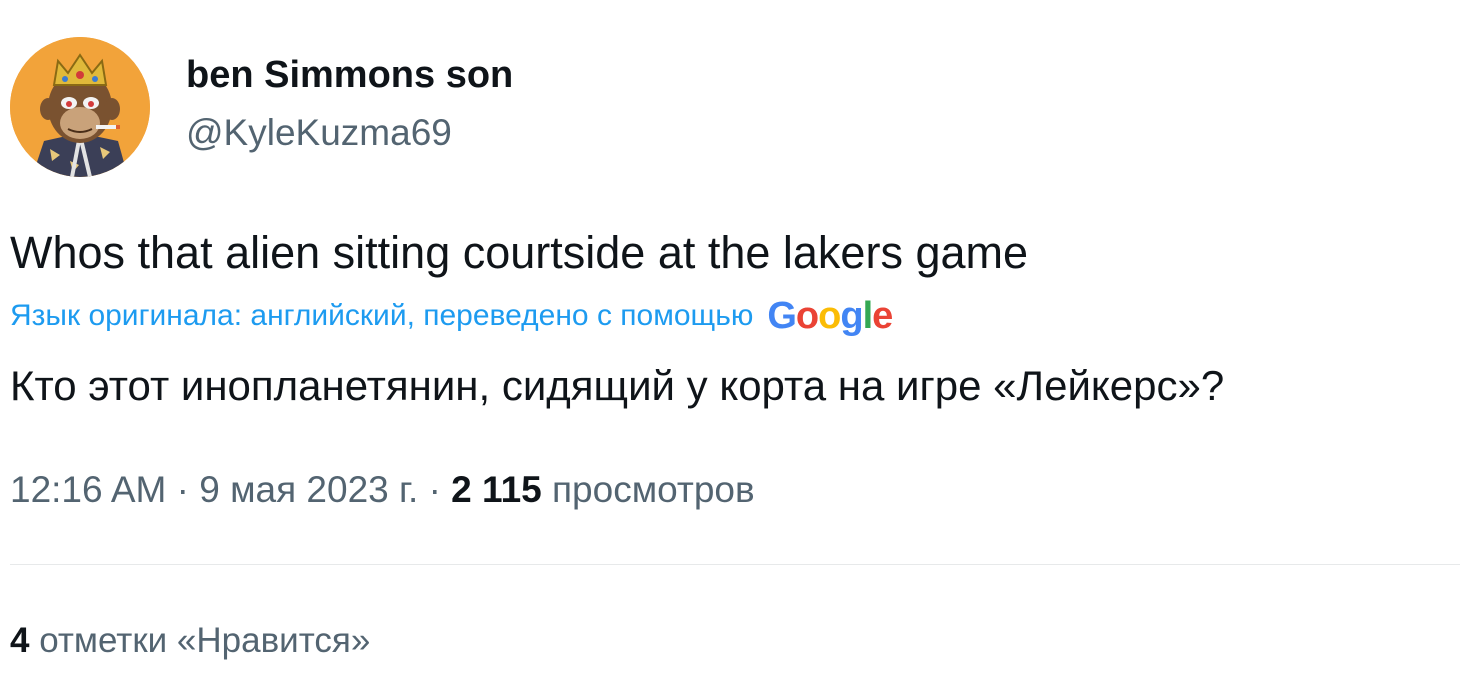 The height and width of the screenshot is (693, 1460). I want to click on tweet-time: 12:16 AM, so click(88, 489).